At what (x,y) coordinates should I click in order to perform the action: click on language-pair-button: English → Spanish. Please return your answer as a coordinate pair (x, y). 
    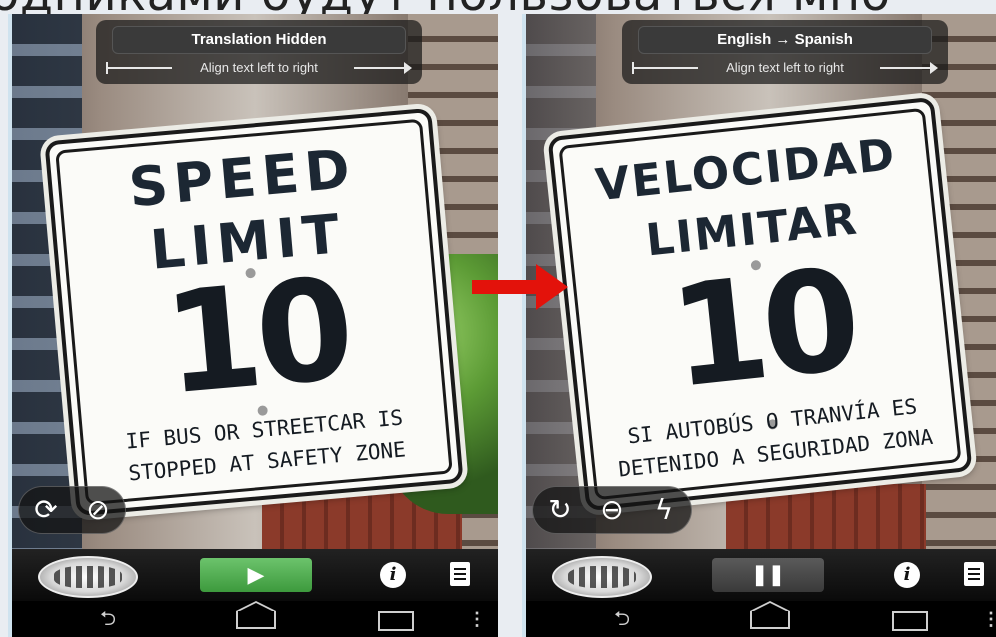
    Looking at the image, I should click on (785, 40).